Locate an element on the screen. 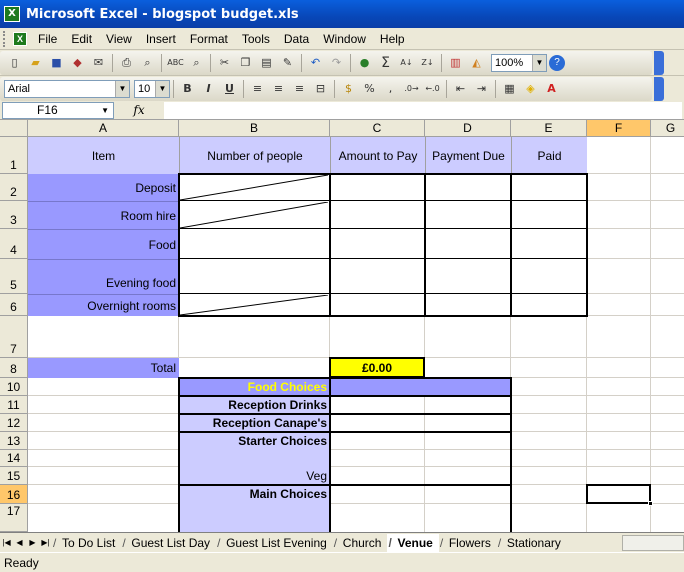 The image size is (684, 572). cell-a4-food: Food is located at coordinates (103, 244).